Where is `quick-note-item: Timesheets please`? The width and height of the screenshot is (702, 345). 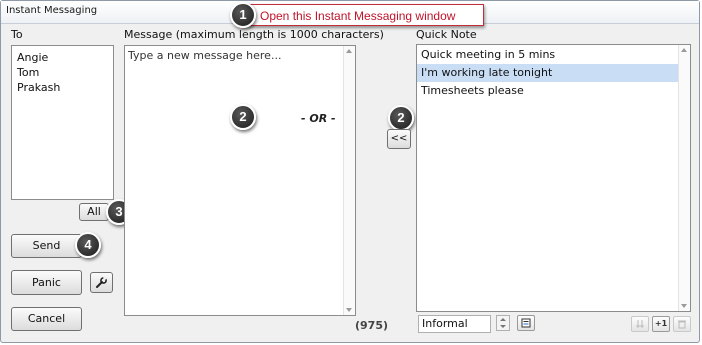
quick-note-item: Timesheets please is located at coordinates (553, 91).